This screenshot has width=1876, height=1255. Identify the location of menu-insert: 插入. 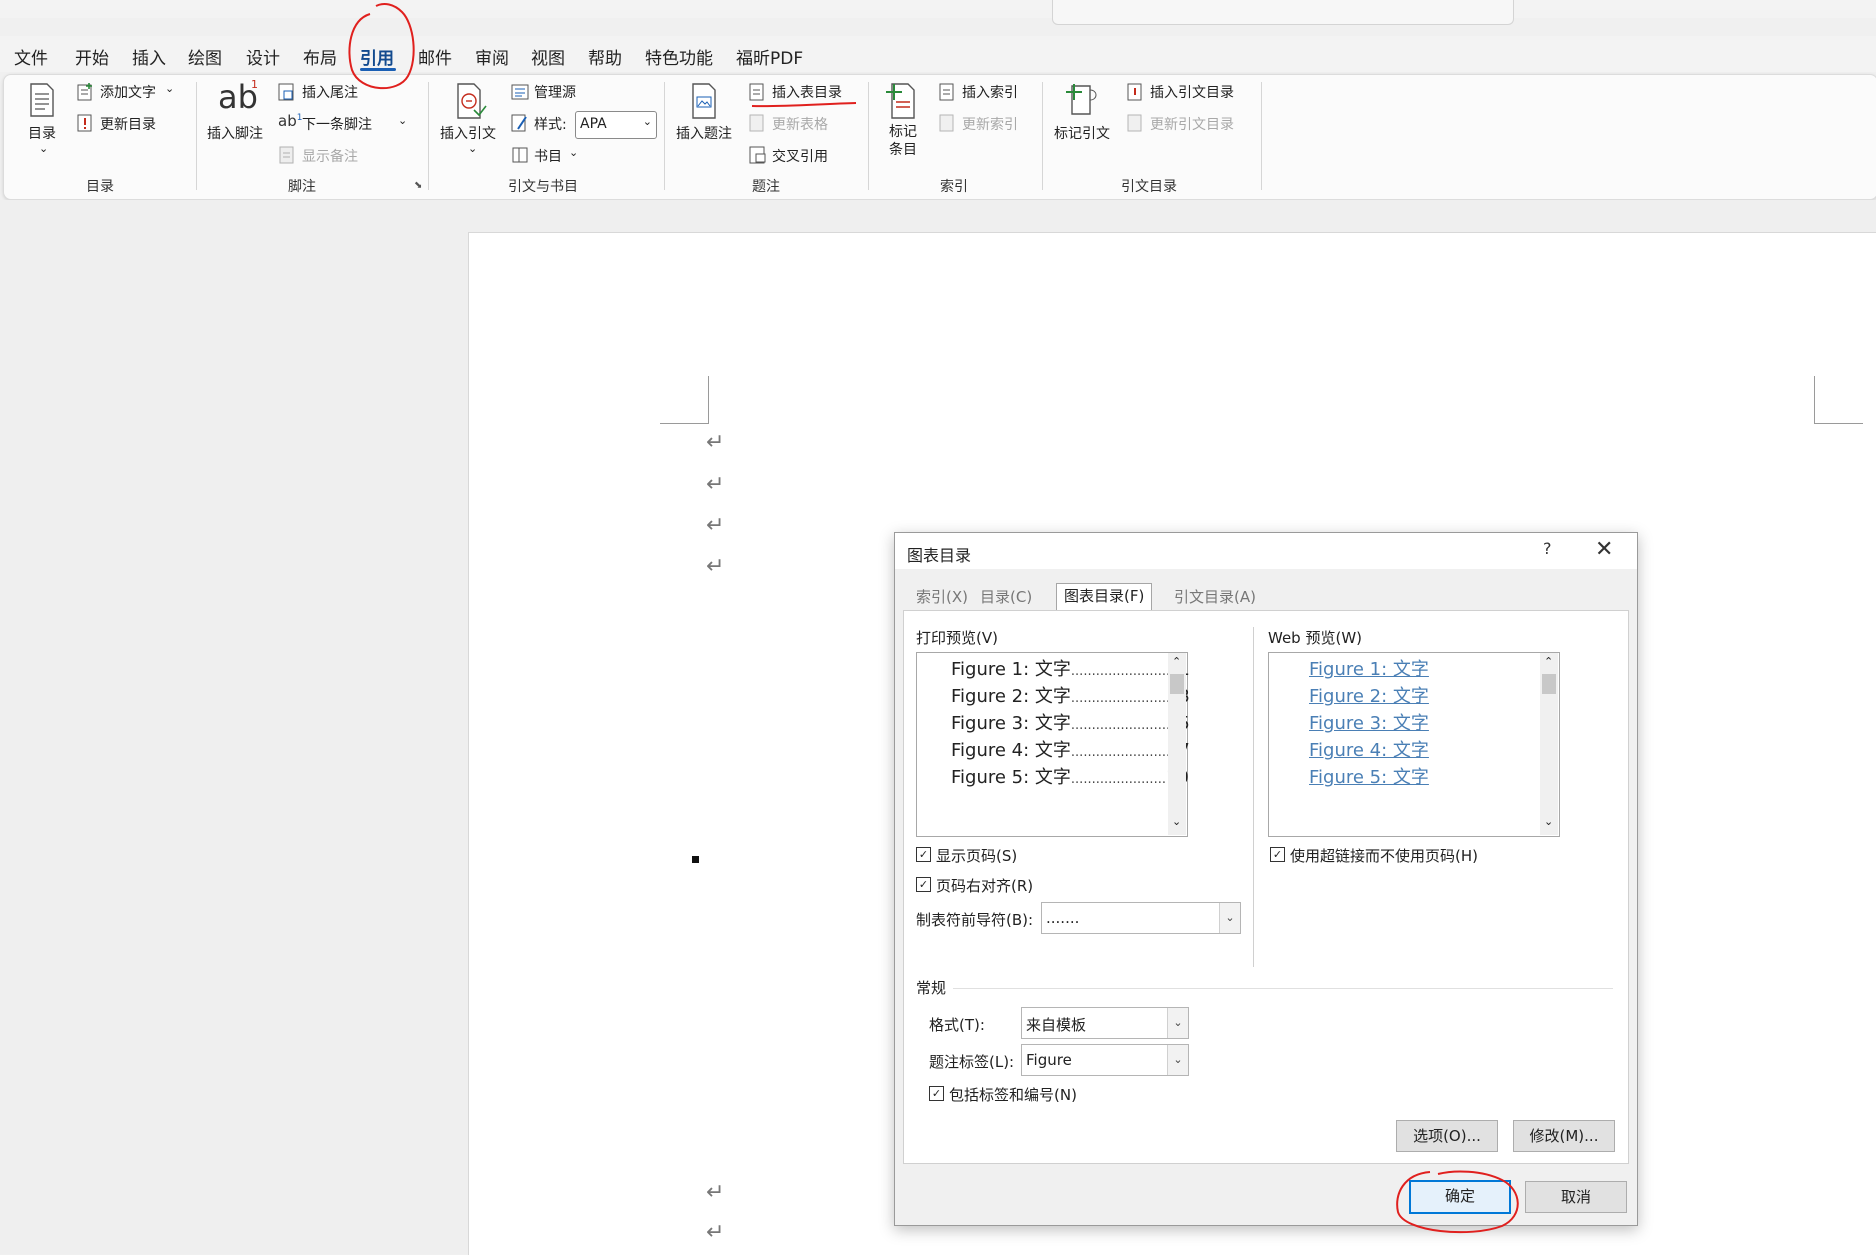
(149, 56).